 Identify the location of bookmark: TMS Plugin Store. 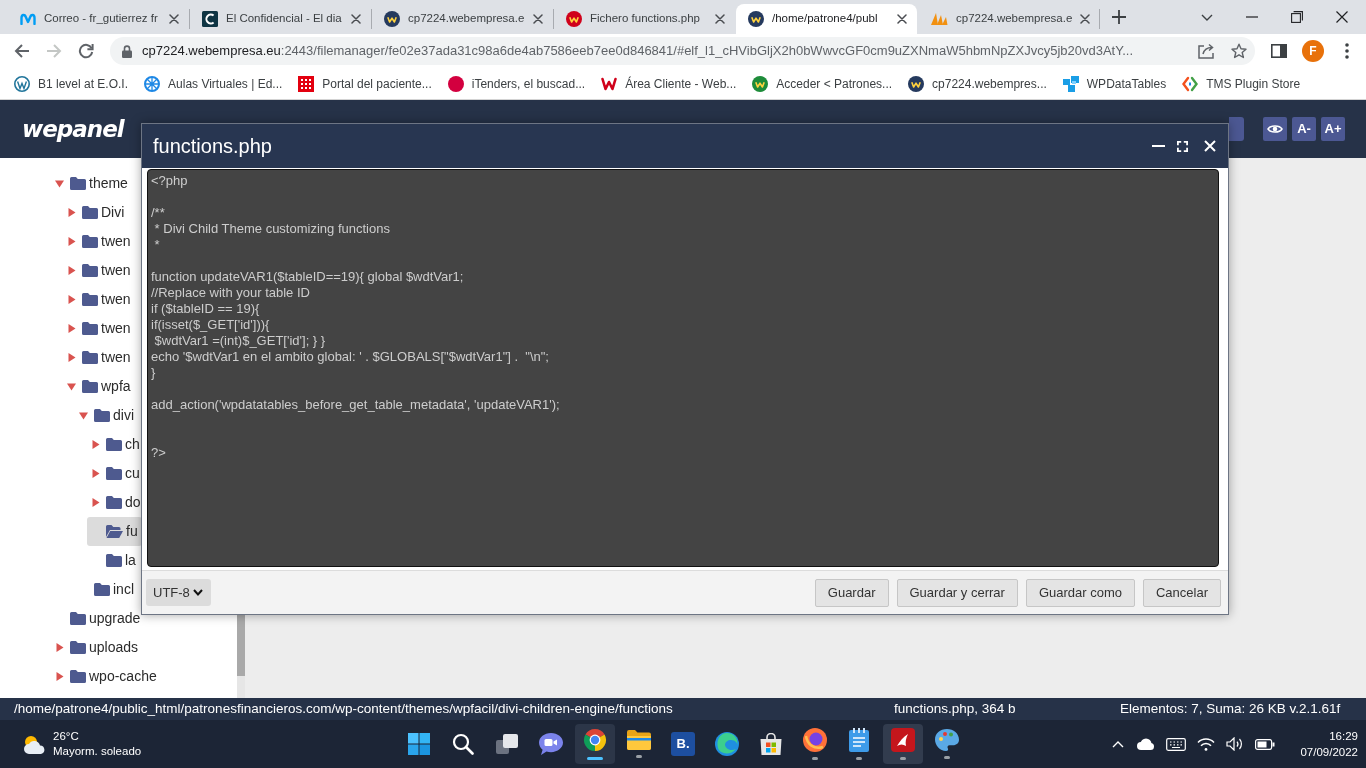
(1241, 83).